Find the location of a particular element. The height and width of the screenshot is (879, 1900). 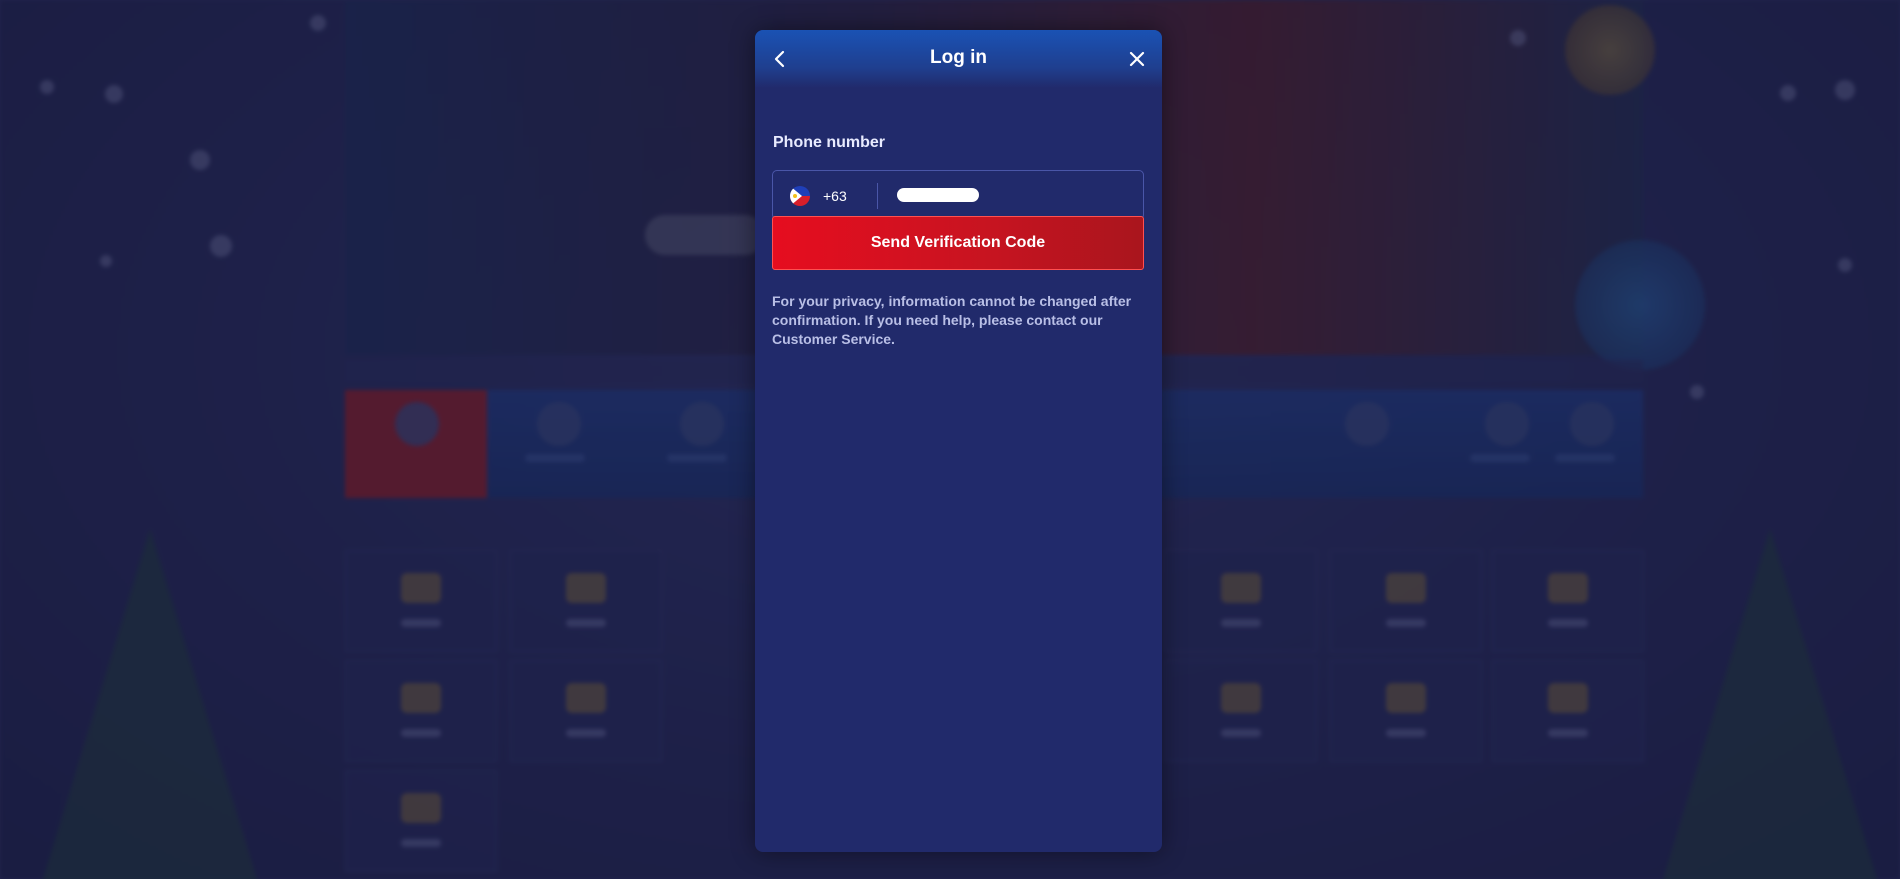

field-divider is located at coordinates (877, 196).